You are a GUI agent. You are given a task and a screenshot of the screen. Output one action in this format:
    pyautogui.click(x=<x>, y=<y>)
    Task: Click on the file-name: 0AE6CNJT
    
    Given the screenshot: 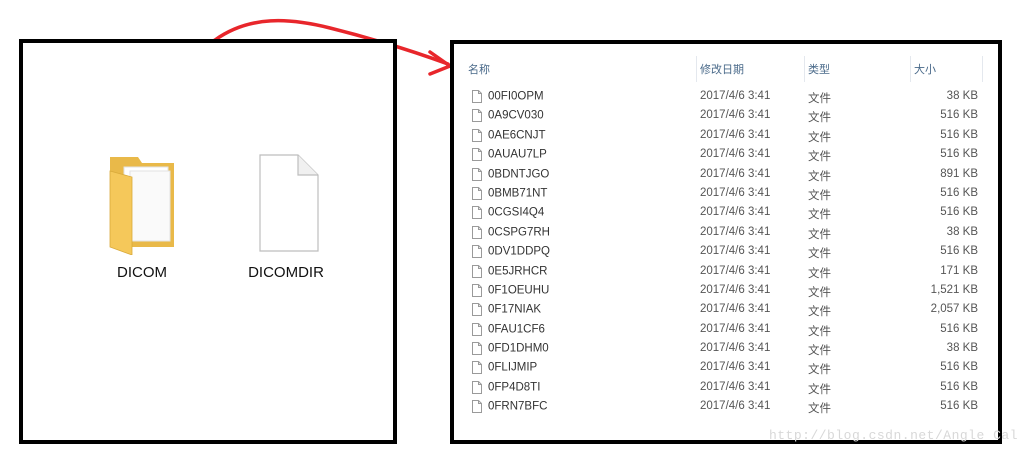 What is the action you would take?
    pyautogui.click(x=517, y=135)
    